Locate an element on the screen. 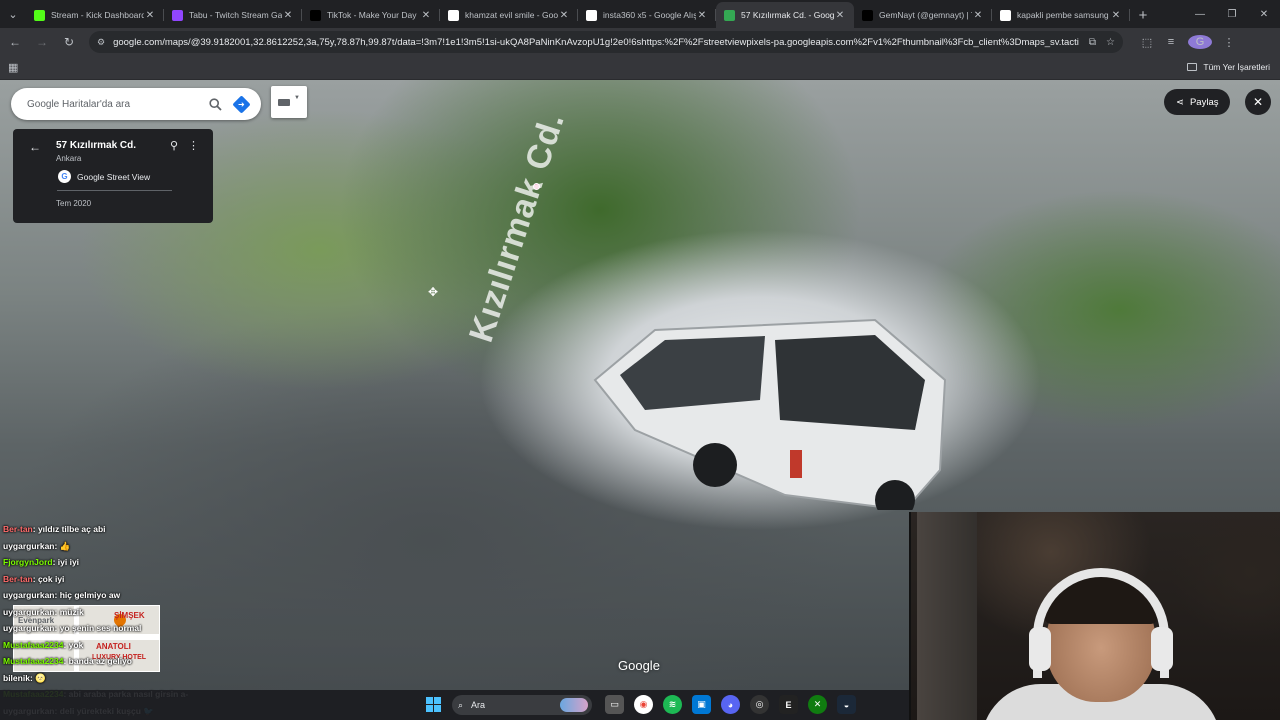 Image resolution: width=1280 pixels, height=720 pixels. chat-username: FjorgynJord is located at coordinates (28, 562).